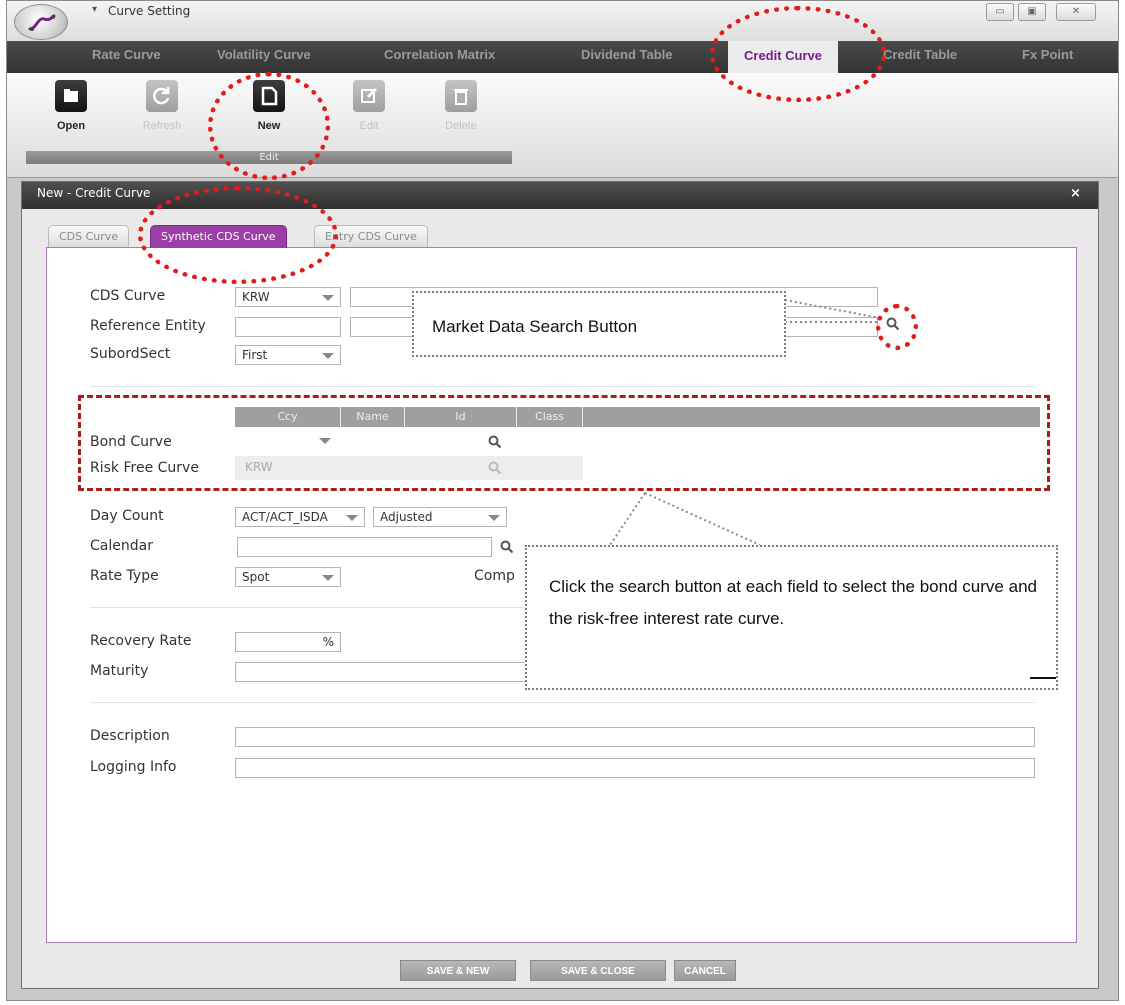  What do you see at coordinates (1043, 678) in the screenshot?
I see `callout-corner-mark` at bounding box center [1043, 678].